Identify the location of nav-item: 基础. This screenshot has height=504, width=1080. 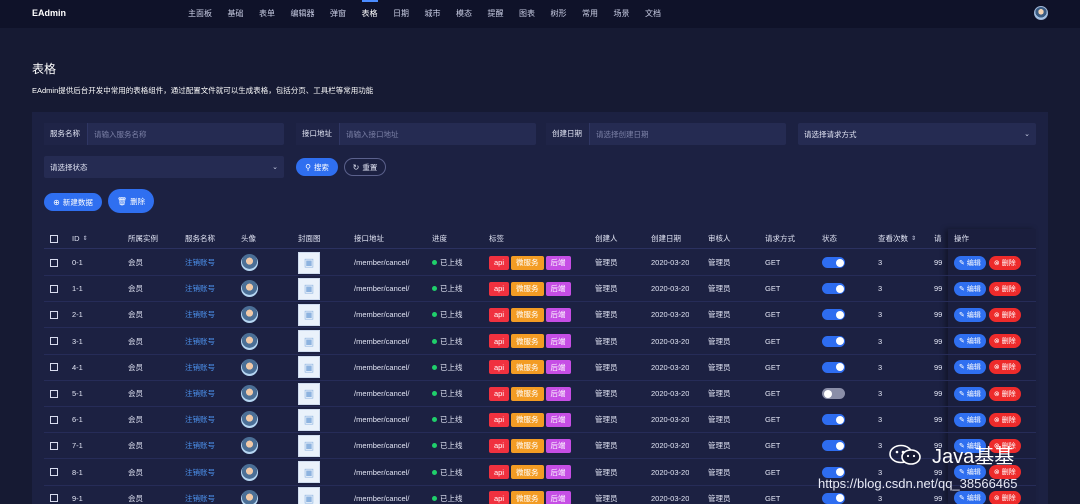
(236, 14).